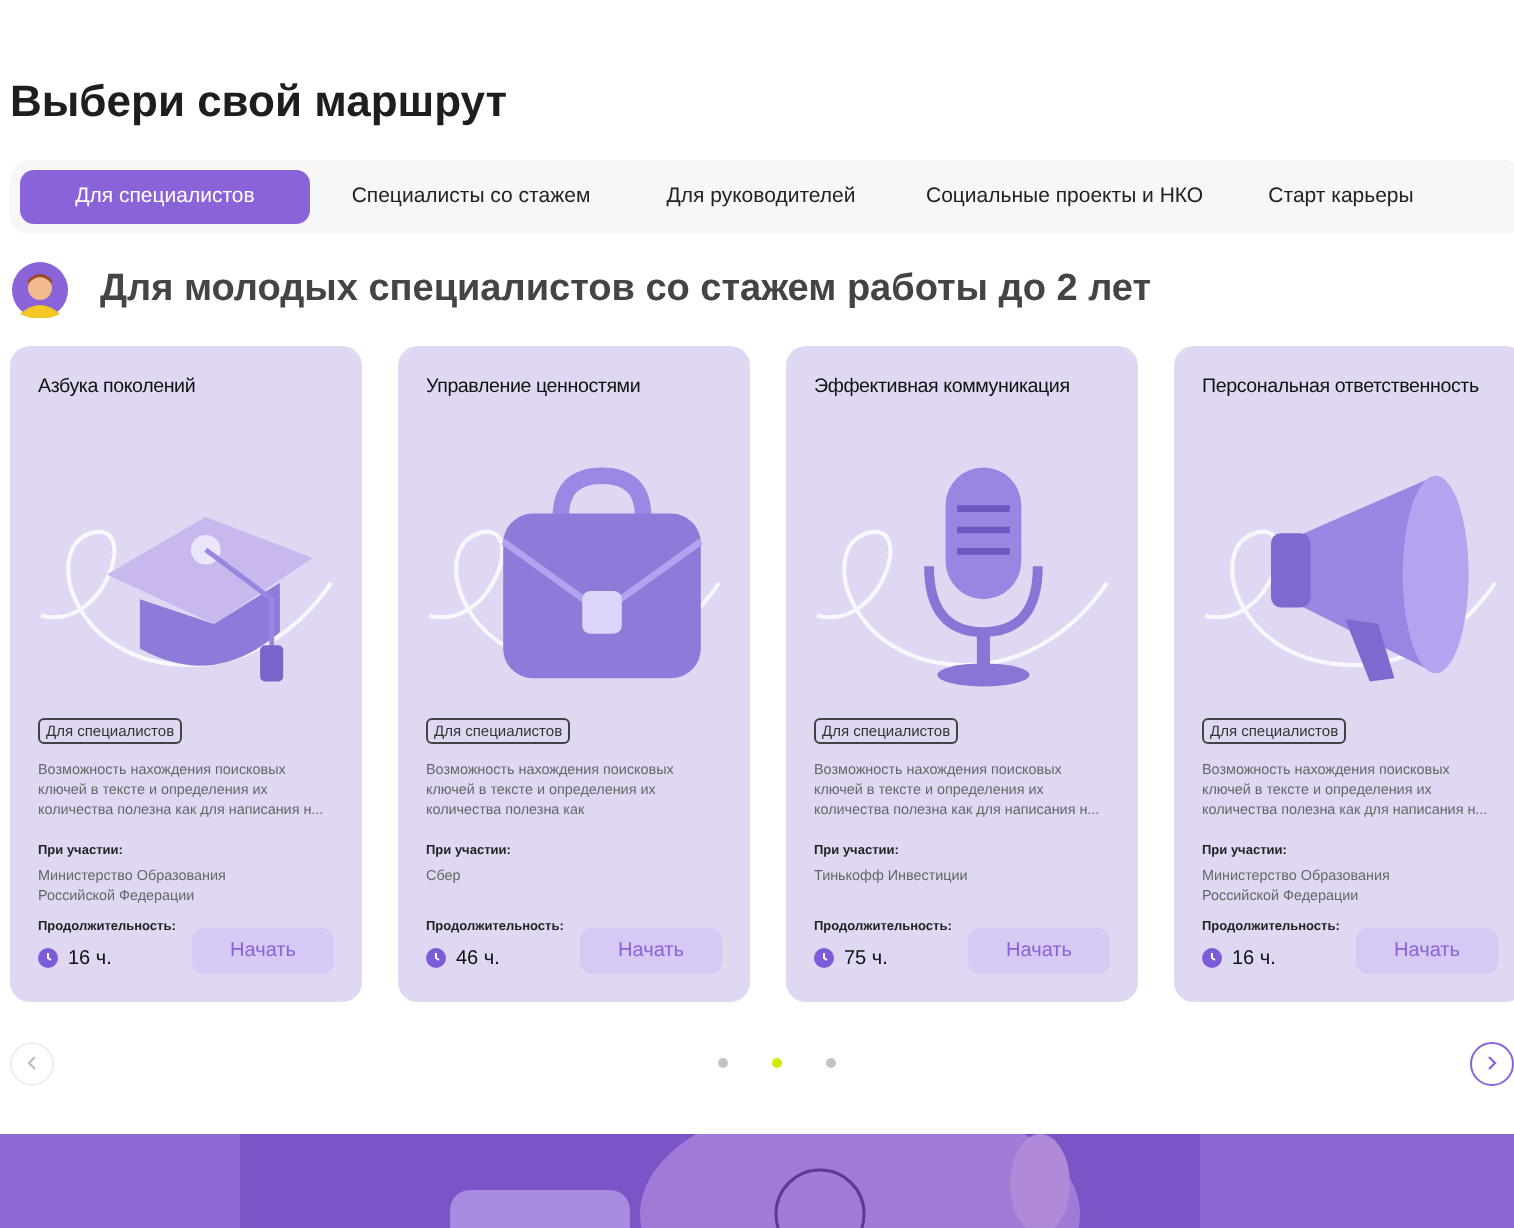 Image resolution: width=1514 pixels, height=1228 pixels. I want to click on chevron-left-icon, so click(32, 1063).